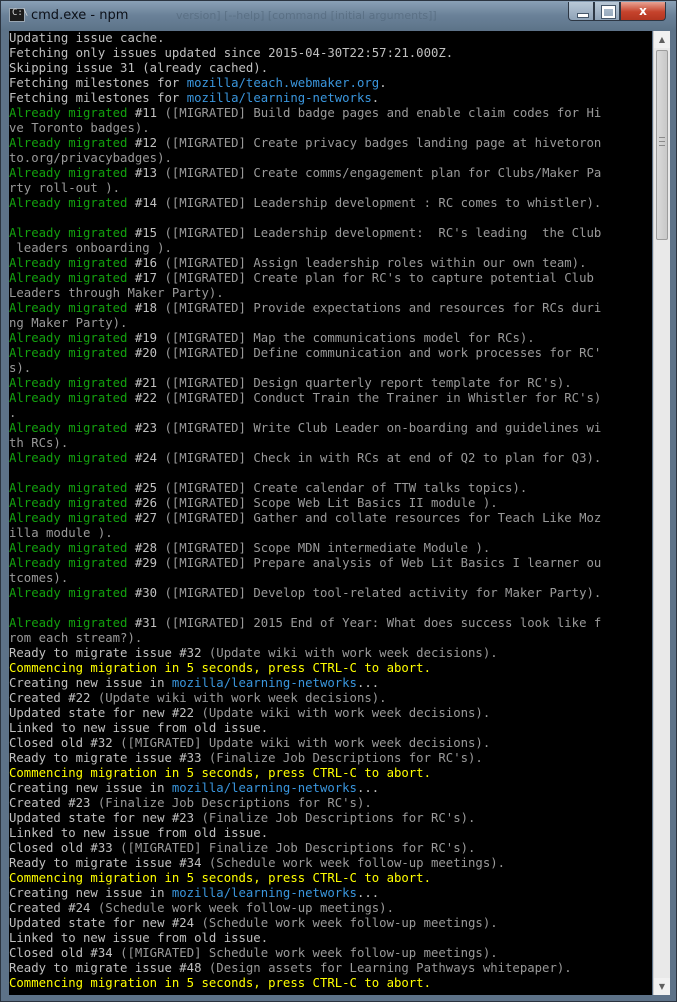  I want to click on app-icon-glyph: C:\, so click(20, 13).